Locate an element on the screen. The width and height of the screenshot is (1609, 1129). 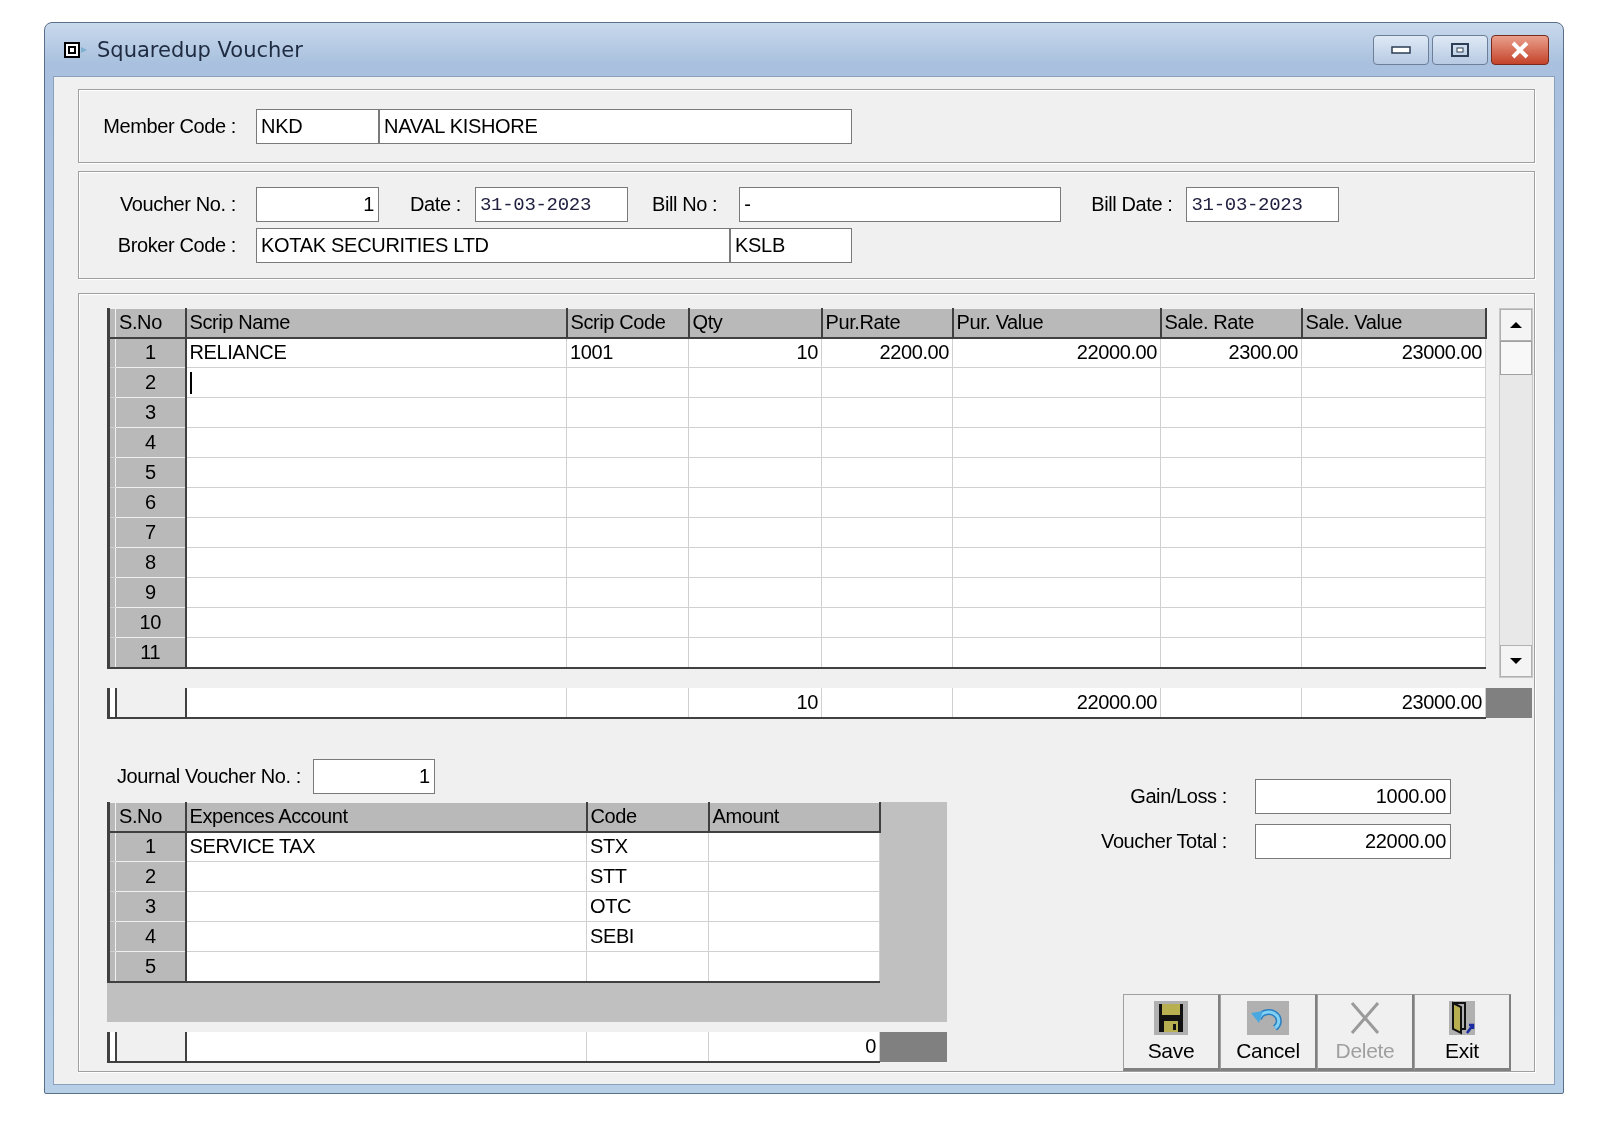
table-cell: STT is located at coordinates (647, 876).